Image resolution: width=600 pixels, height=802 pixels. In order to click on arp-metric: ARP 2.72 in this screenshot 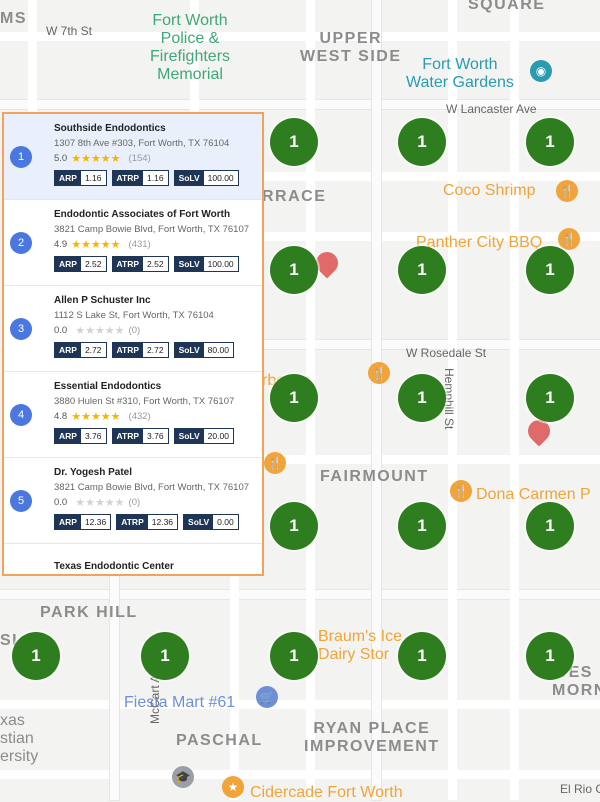, I will do `click(80, 350)`.